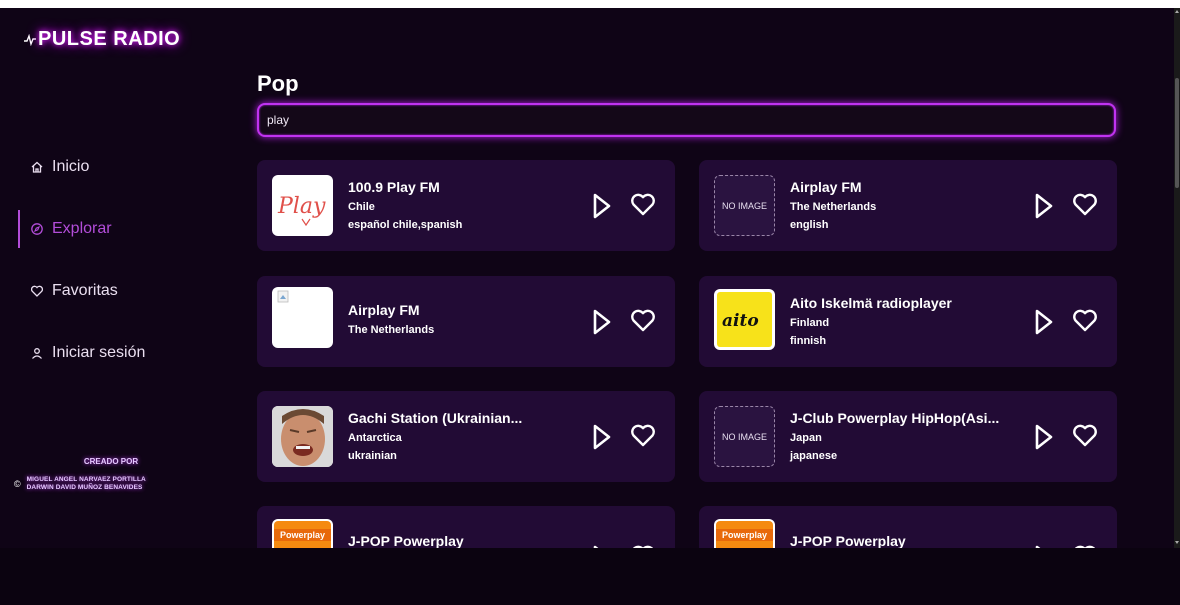 The image size is (1180, 605). I want to click on station-country: Antarctica, so click(375, 438).